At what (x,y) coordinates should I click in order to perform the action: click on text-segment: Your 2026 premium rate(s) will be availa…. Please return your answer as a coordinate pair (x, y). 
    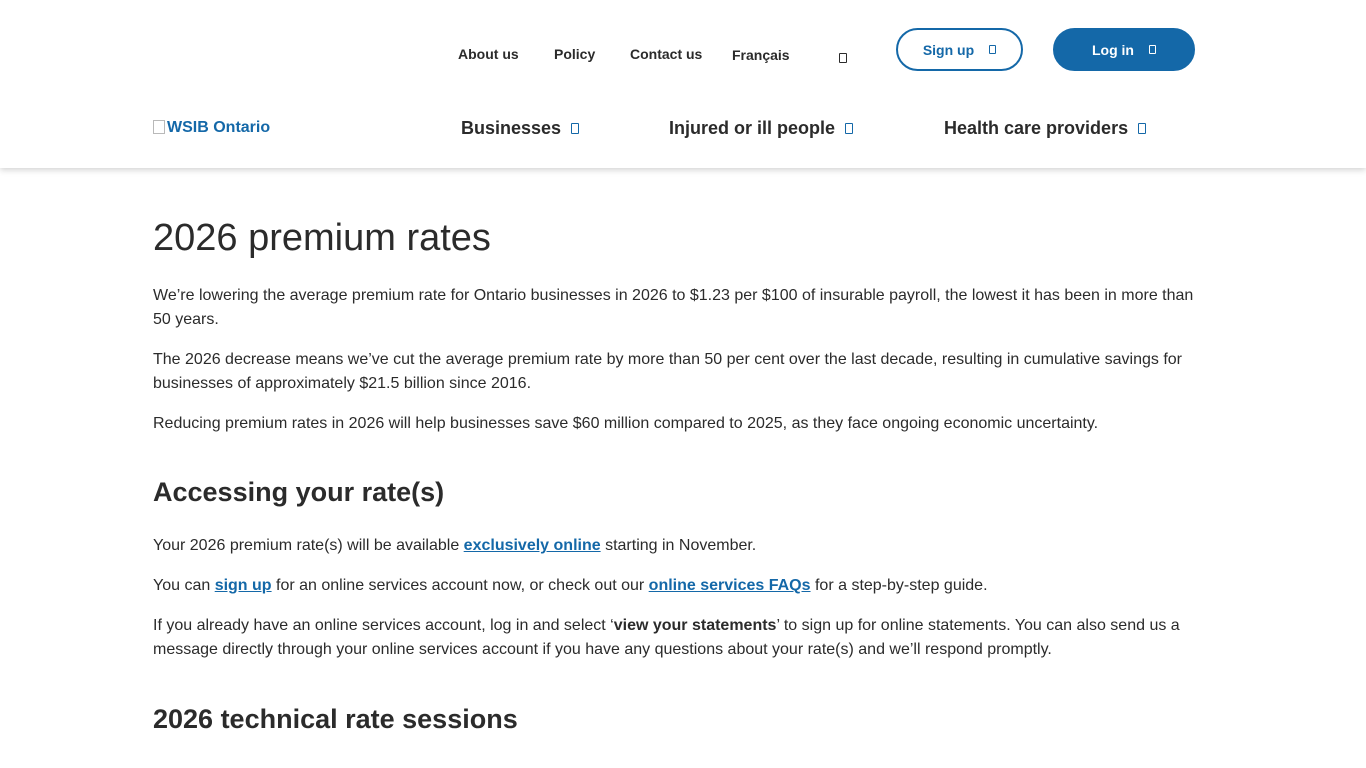
    Looking at the image, I should click on (308, 545).